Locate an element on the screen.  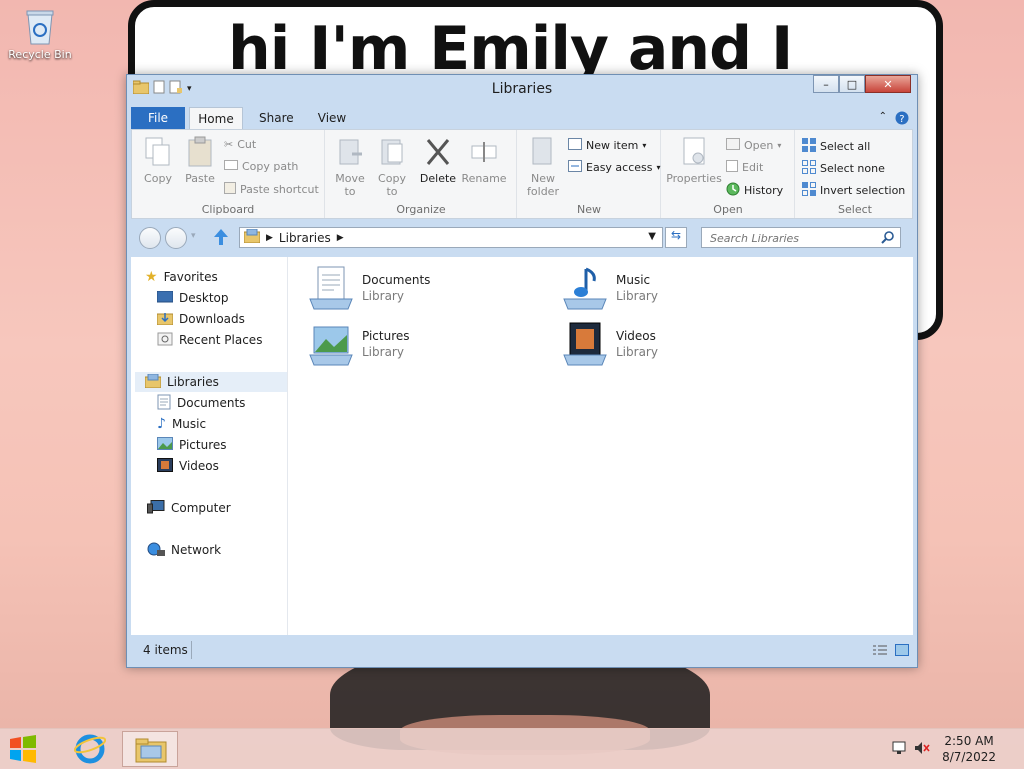
forward-button is located at coordinates (176, 238).